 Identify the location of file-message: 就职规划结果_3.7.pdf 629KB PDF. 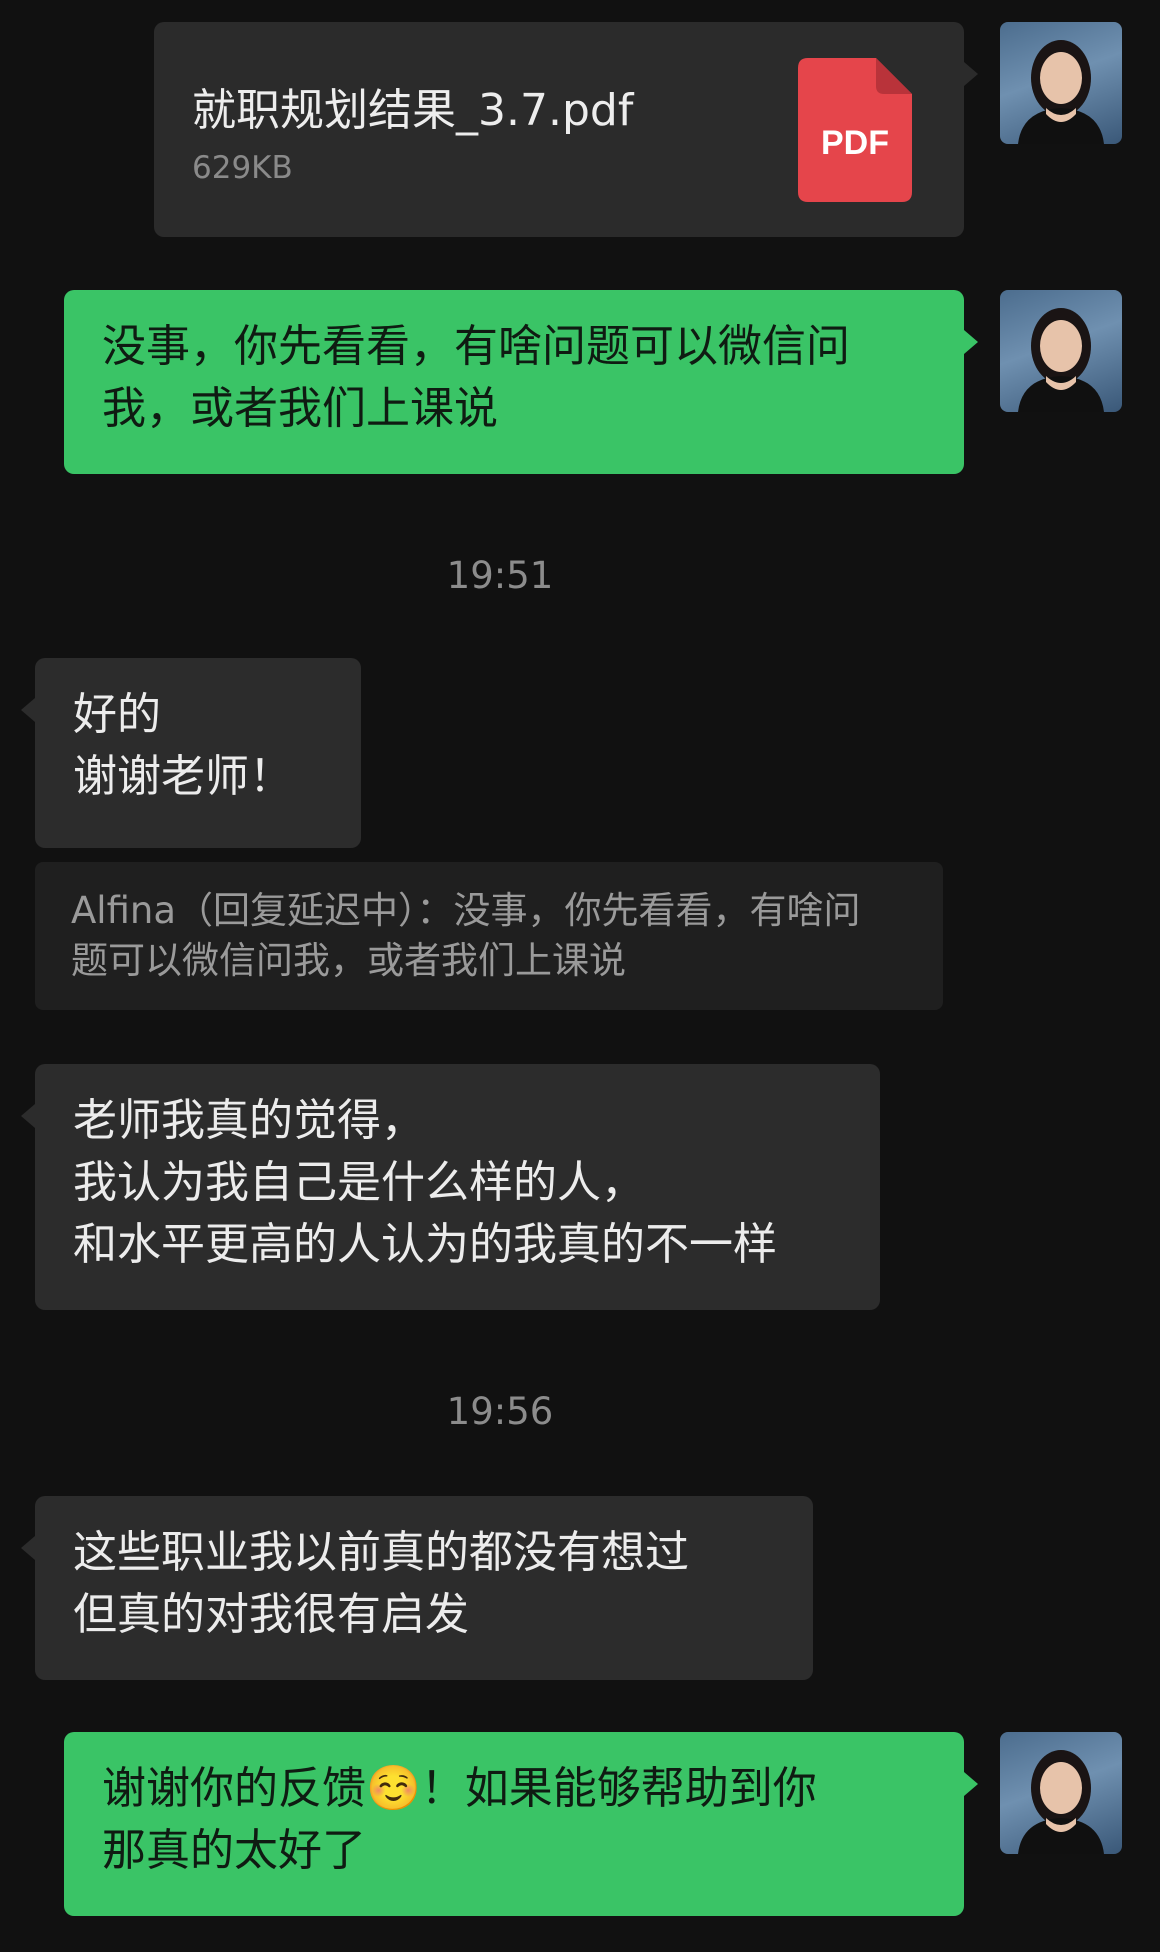
(566, 129).